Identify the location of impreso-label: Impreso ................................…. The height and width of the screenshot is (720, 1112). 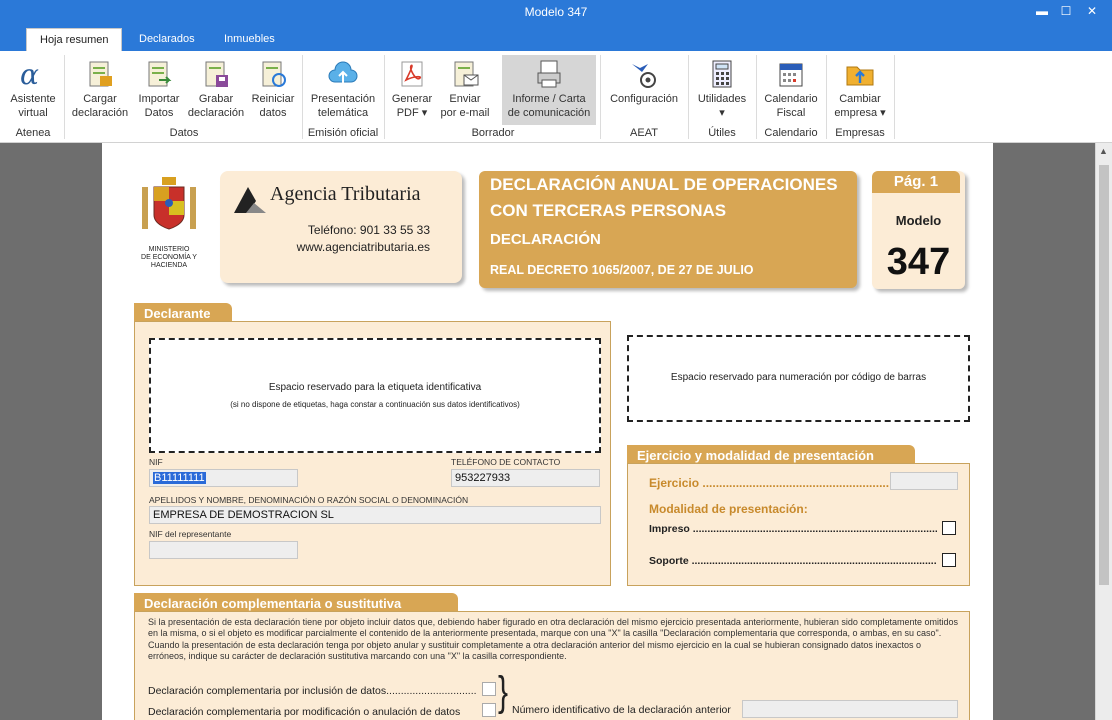
(793, 529).